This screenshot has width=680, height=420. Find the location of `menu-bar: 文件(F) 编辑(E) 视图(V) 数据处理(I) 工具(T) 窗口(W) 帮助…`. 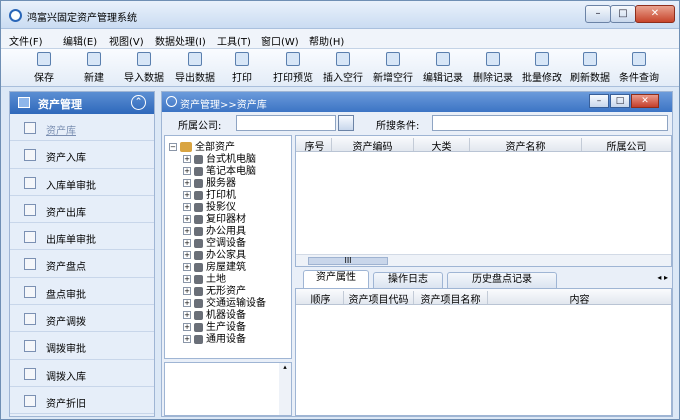

menu-bar: 文件(F) 编辑(E) 视图(V) 数据处理(I) 工具(T) 窗口(W) 帮助… is located at coordinates (340, 39).